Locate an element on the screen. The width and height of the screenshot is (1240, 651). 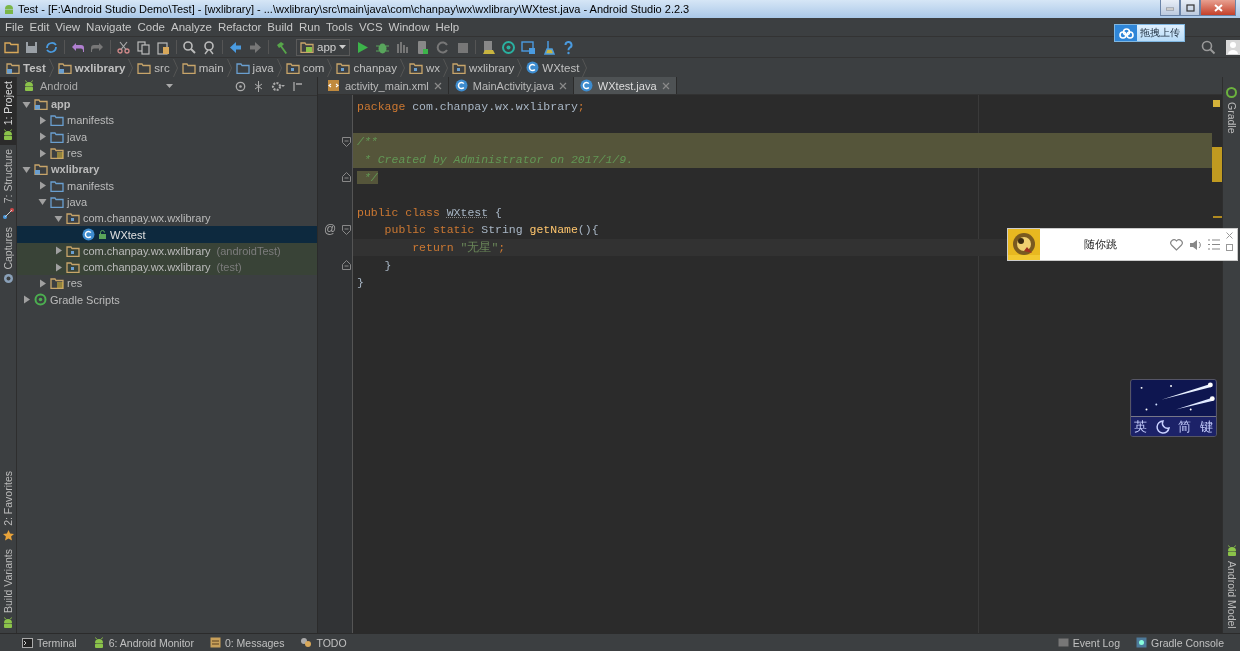
replace-icon is located at coordinates (209, 47).